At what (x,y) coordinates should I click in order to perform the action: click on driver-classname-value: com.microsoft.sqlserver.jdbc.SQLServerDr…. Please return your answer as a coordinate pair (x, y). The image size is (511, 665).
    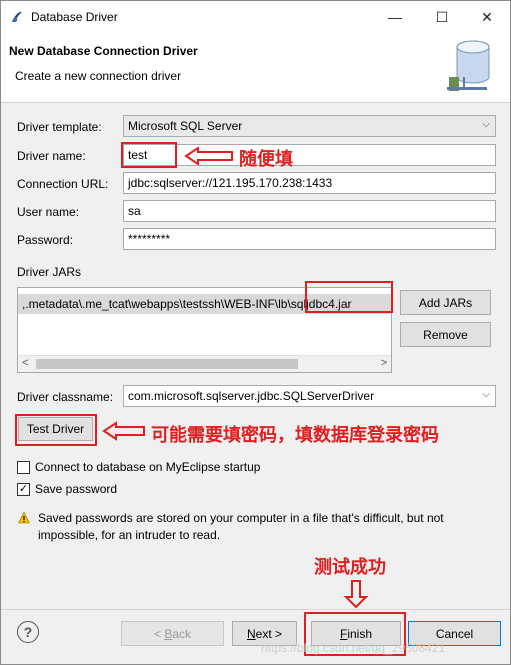
    Looking at the image, I should click on (251, 396).